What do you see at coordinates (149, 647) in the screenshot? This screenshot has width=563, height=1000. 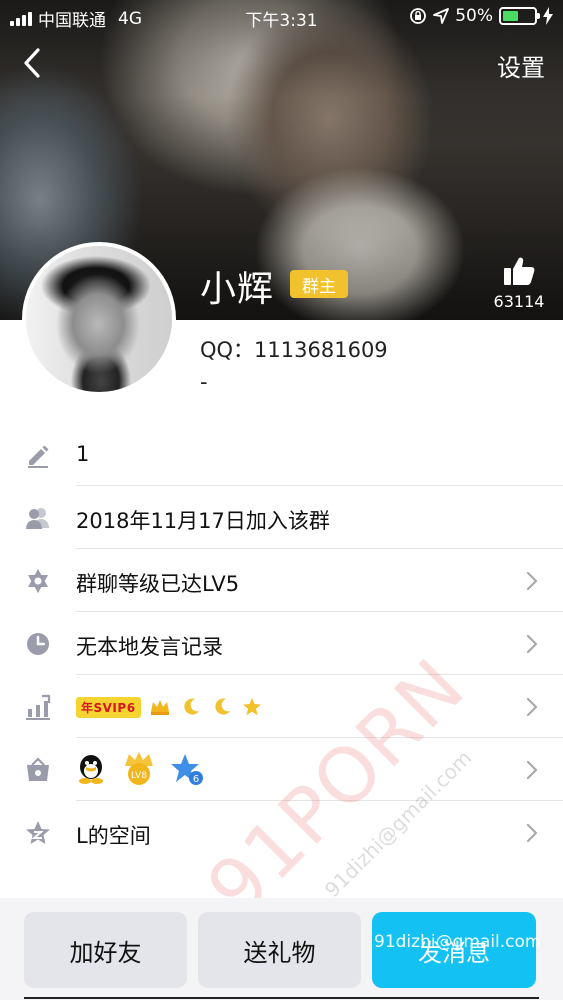 I see `history-label: 无本地发言记录` at bounding box center [149, 647].